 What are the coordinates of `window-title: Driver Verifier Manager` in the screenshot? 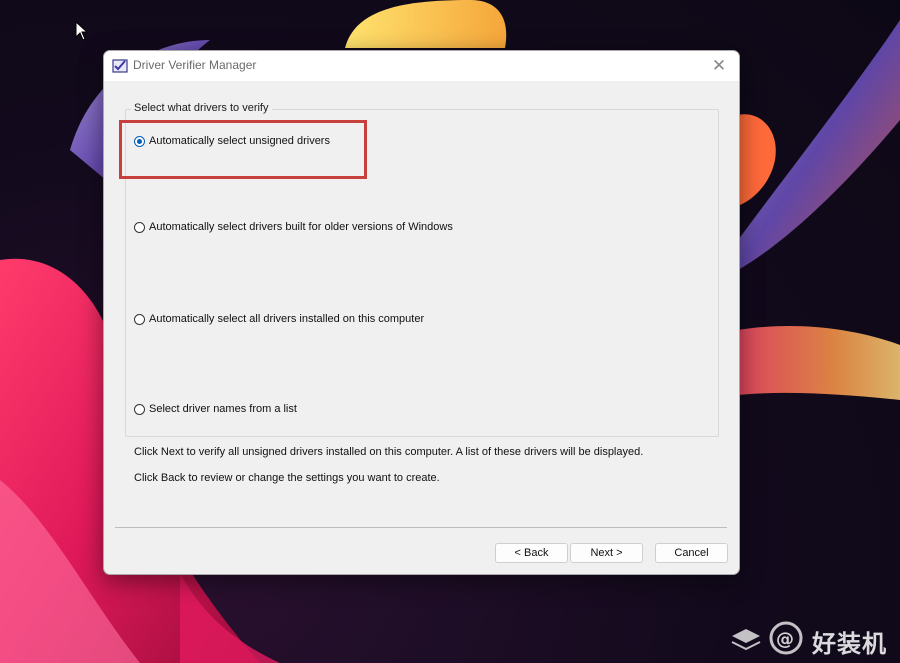 It's located at (195, 65).